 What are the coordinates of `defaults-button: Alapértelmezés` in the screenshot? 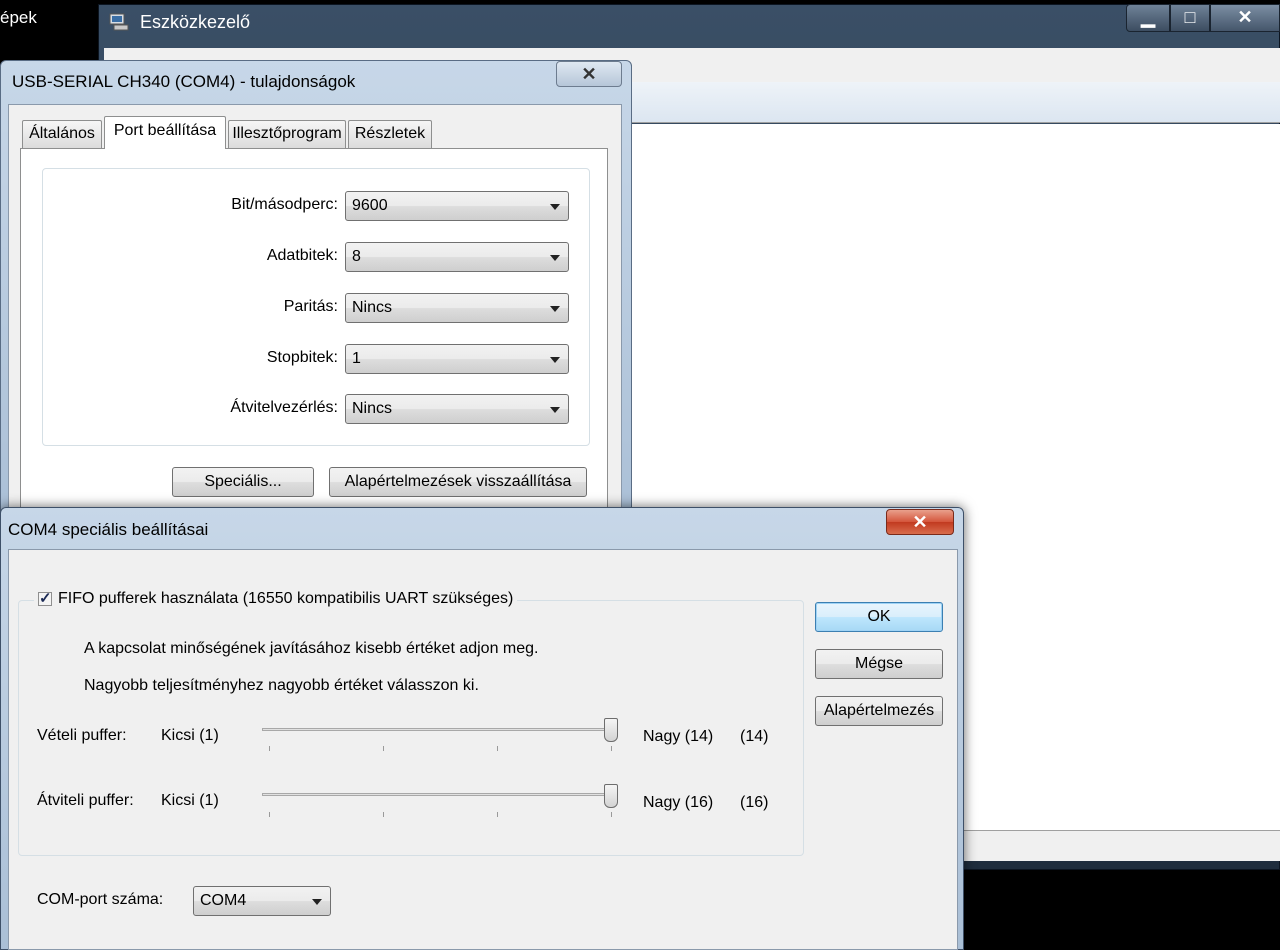 It's located at (879, 711).